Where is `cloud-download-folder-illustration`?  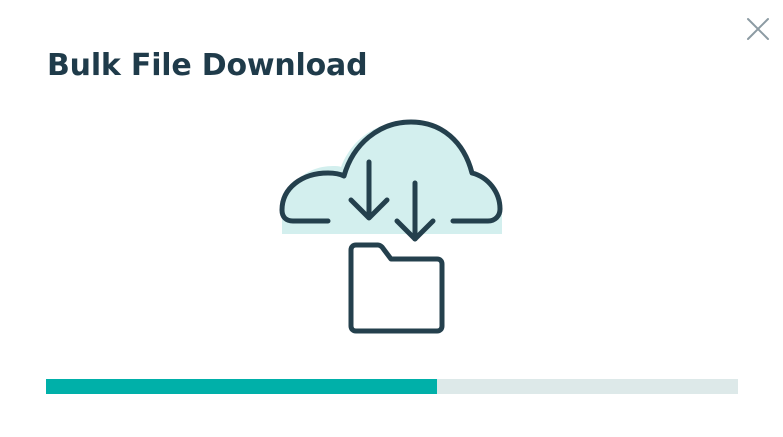
cloud-download-folder-illustration is located at coordinates (393, 227).